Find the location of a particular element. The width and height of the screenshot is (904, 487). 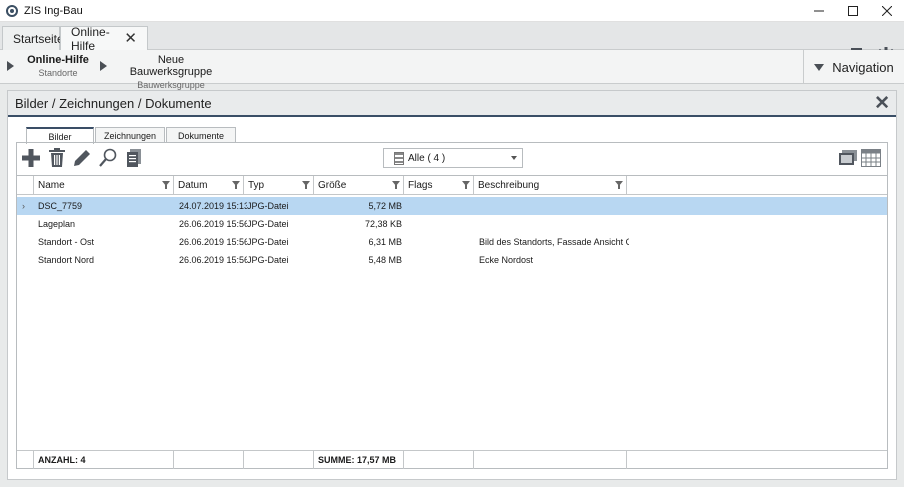

maximize-button is located at coordinates (853, 11).